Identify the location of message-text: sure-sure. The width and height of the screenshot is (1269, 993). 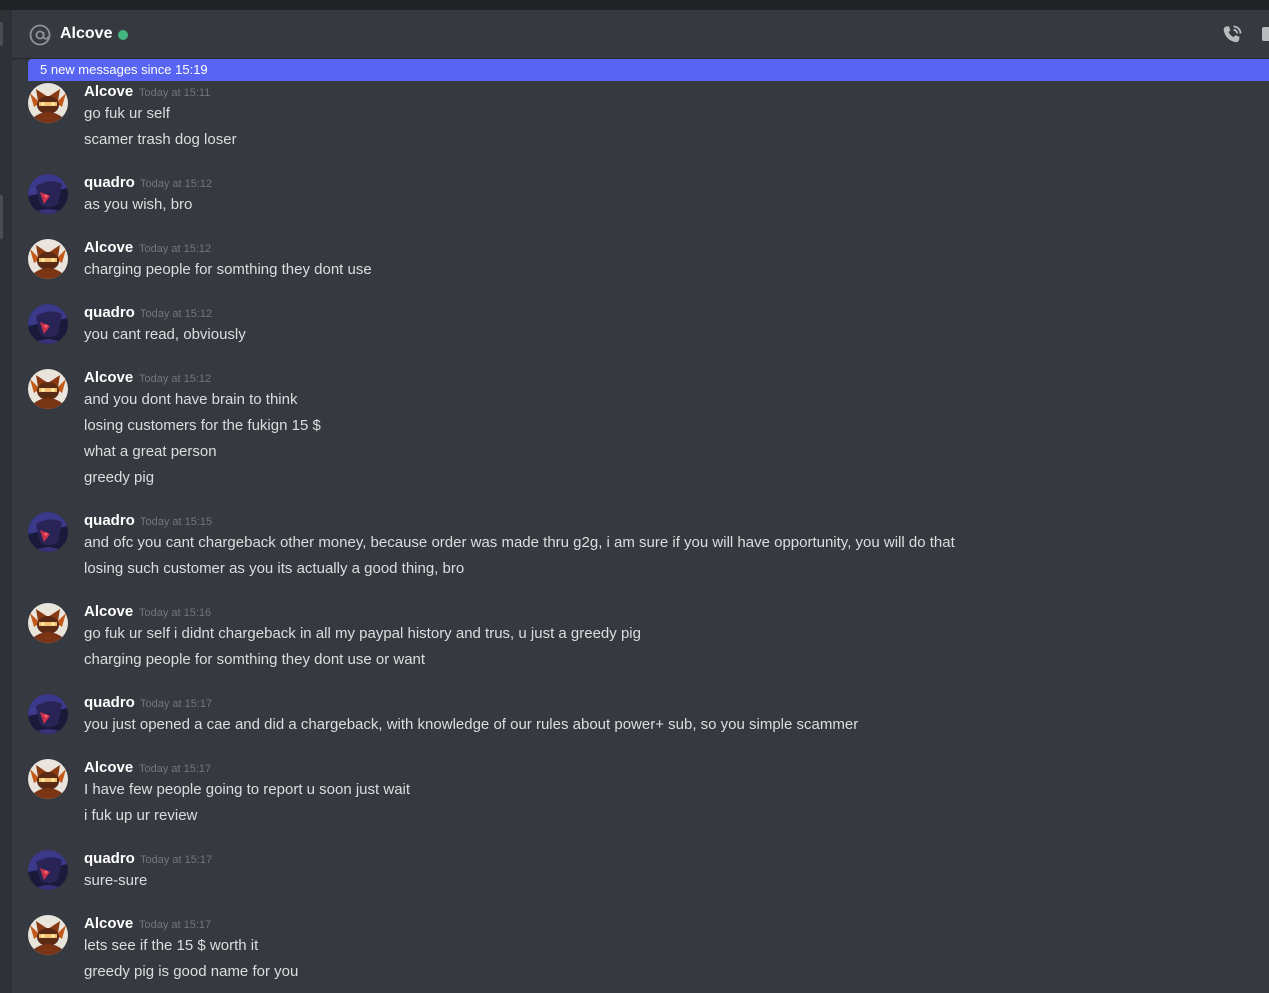
(116, 880).